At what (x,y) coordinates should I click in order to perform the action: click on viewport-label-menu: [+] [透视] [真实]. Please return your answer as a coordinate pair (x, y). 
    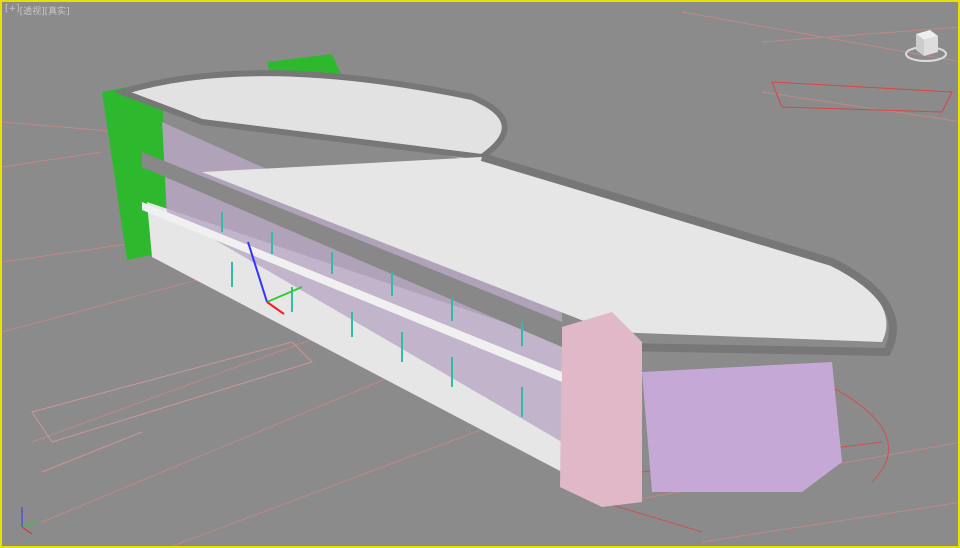
    Looking at the image, I should click on (37, 10).